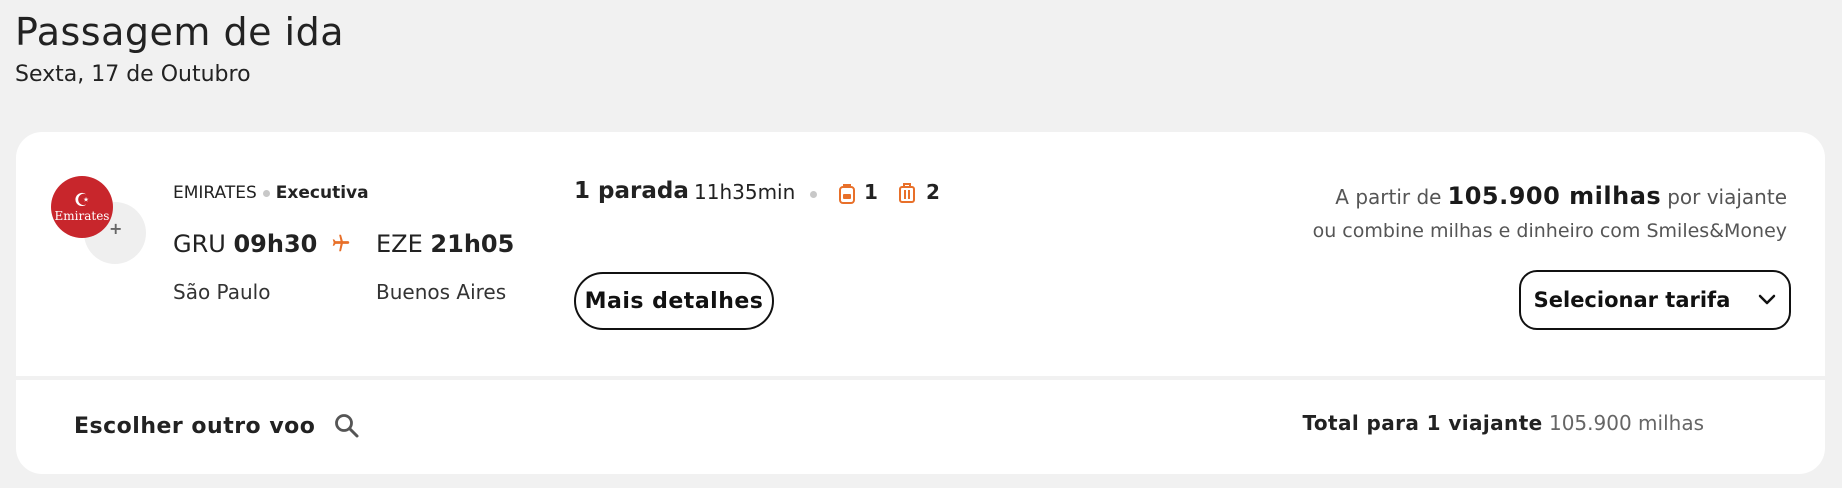 This screenshot has height=488, width=1842. What do you see at coordinates (1767, 299) in the screenshot?
I see `chevron-down-icon` at bounding box center [1767, 299].